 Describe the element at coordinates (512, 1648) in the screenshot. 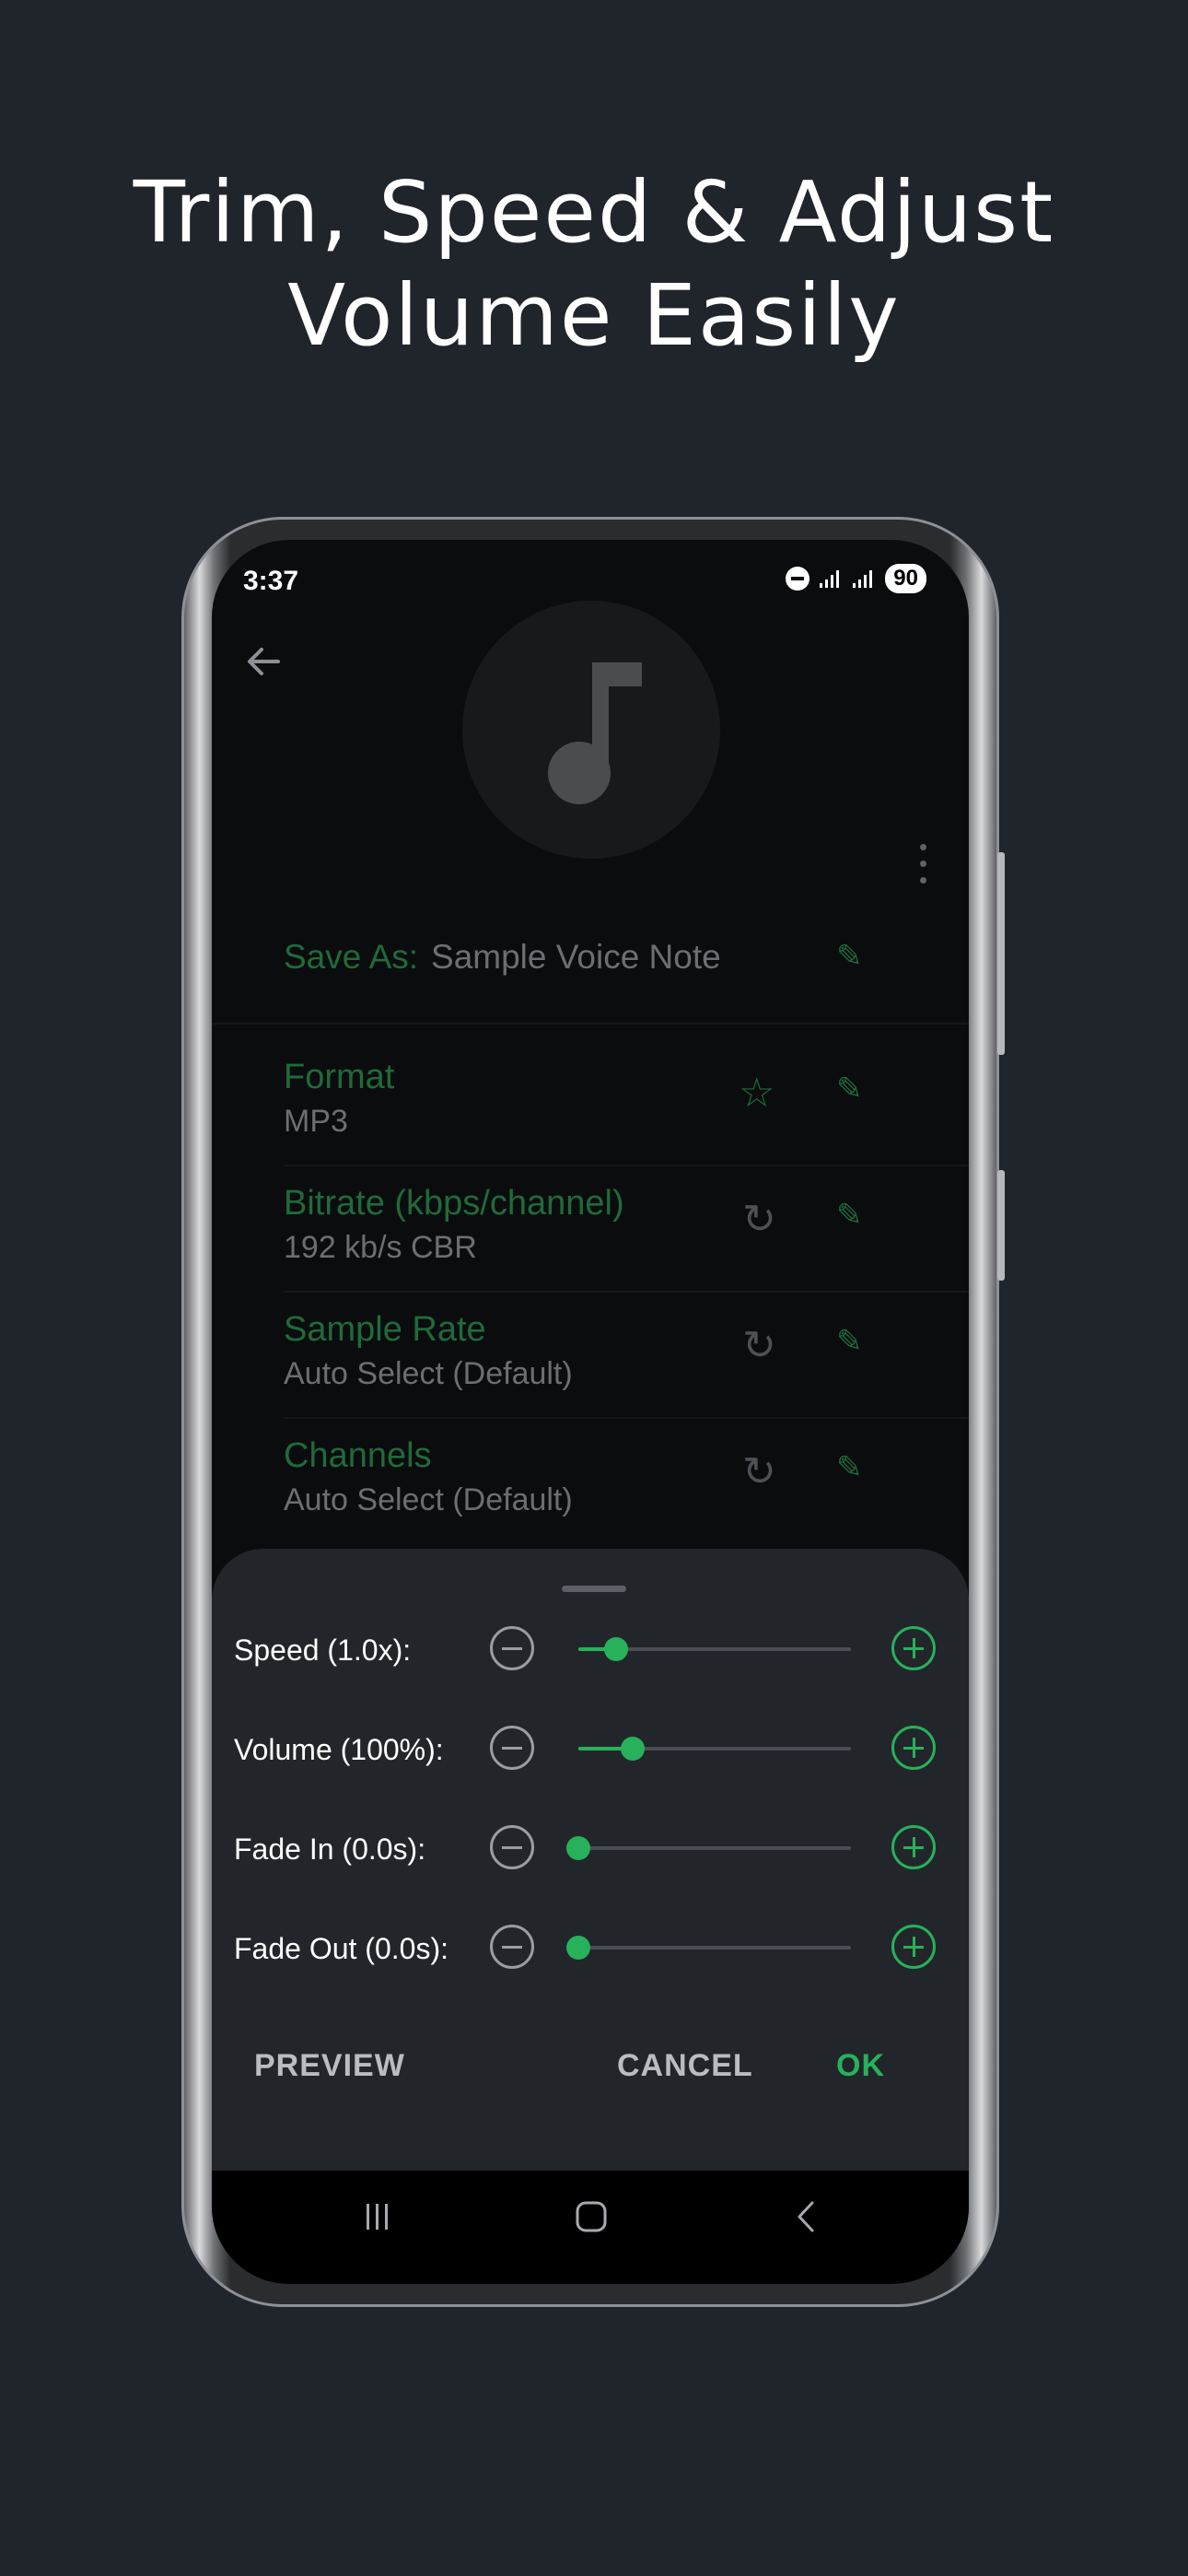

I see `decrease-speed-button` at that location.